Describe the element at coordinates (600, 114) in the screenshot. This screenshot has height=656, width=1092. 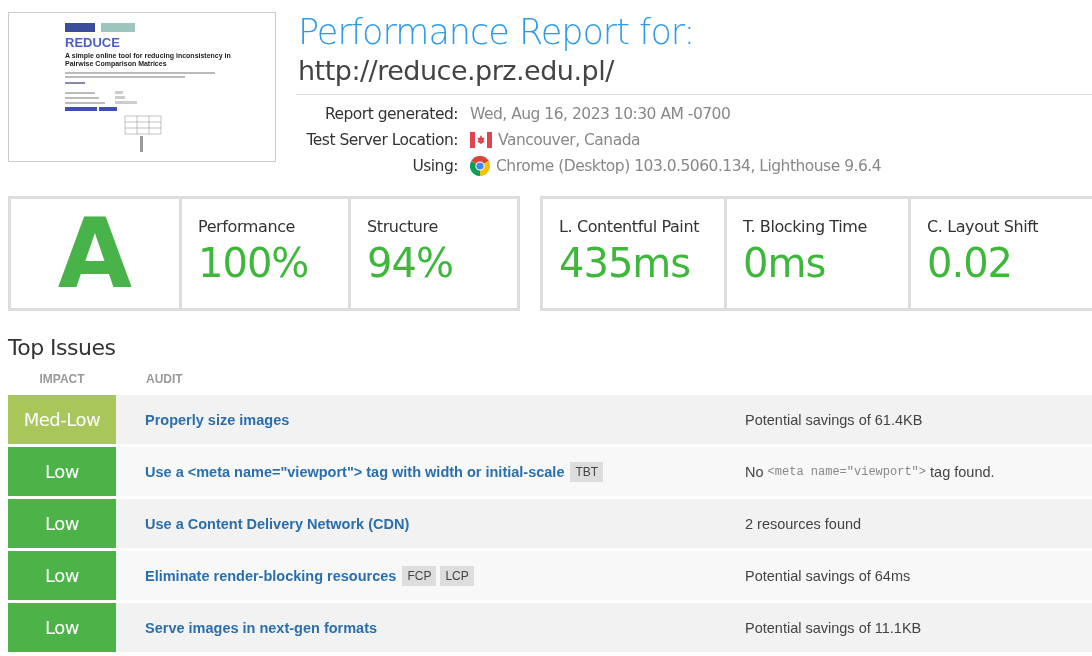
I see `info-value: Wed, Aug 16, 2023 10:30 AM -0700` at that location.